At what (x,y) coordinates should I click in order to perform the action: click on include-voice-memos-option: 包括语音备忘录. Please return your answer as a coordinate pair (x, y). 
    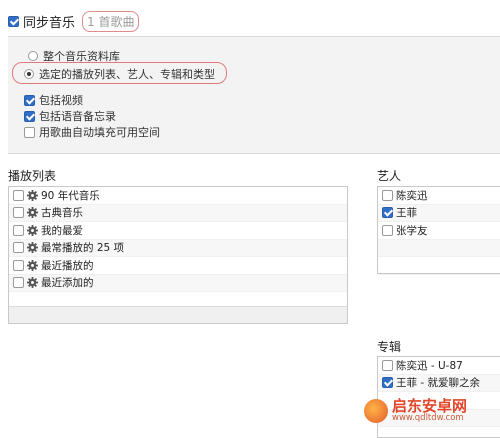
    Looking at the image, I should click on (70, 116).